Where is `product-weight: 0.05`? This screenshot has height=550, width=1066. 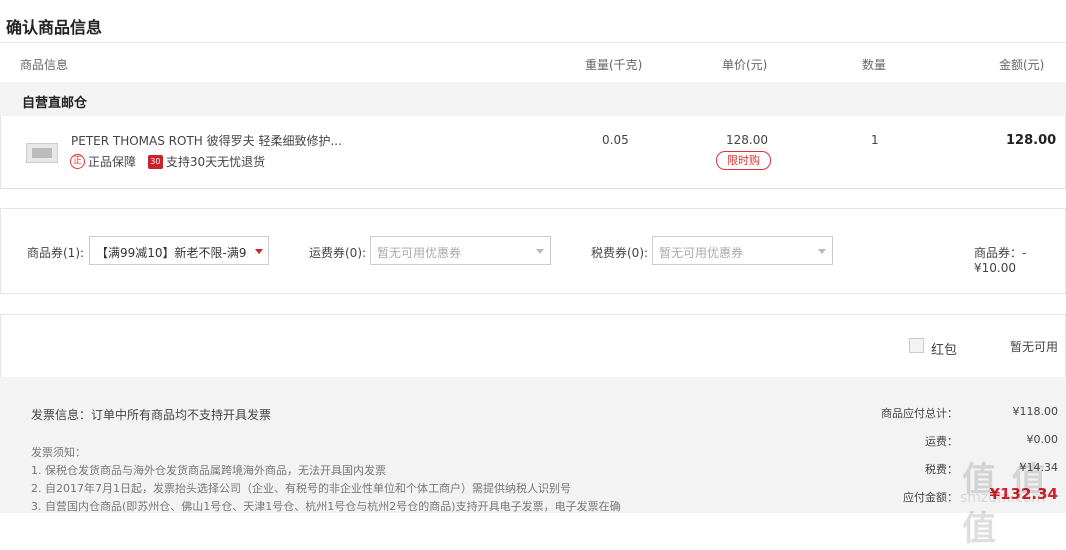 product-weight: 0.05 is located at coordinates (615, 140).